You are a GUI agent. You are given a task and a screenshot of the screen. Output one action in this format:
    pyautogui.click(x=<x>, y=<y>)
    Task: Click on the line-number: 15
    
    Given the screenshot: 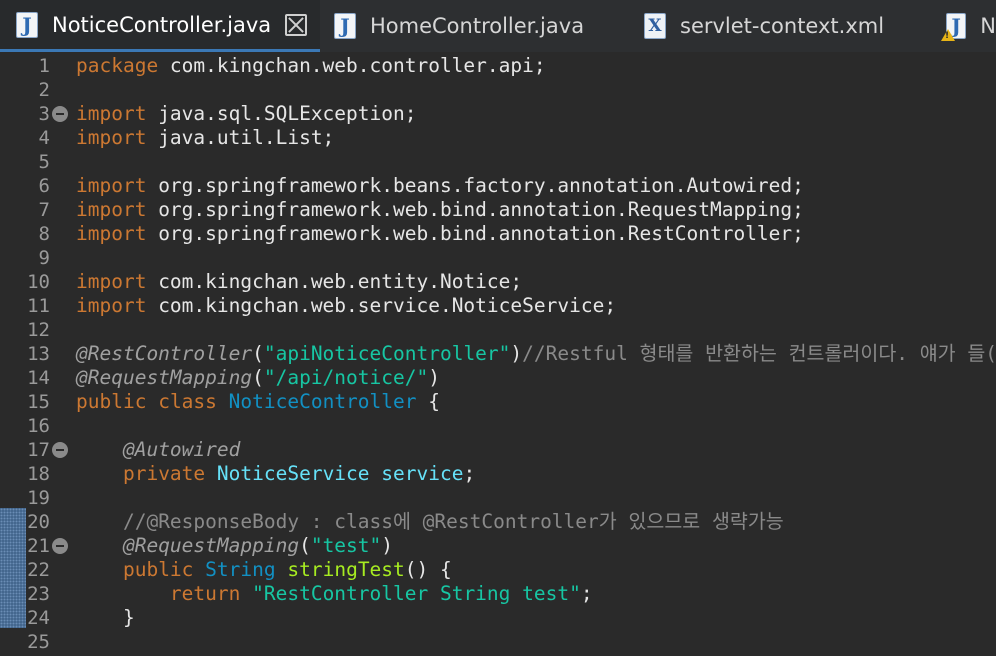 What is the action you would take?
    pyautogui.click(x=38, y=402)
    